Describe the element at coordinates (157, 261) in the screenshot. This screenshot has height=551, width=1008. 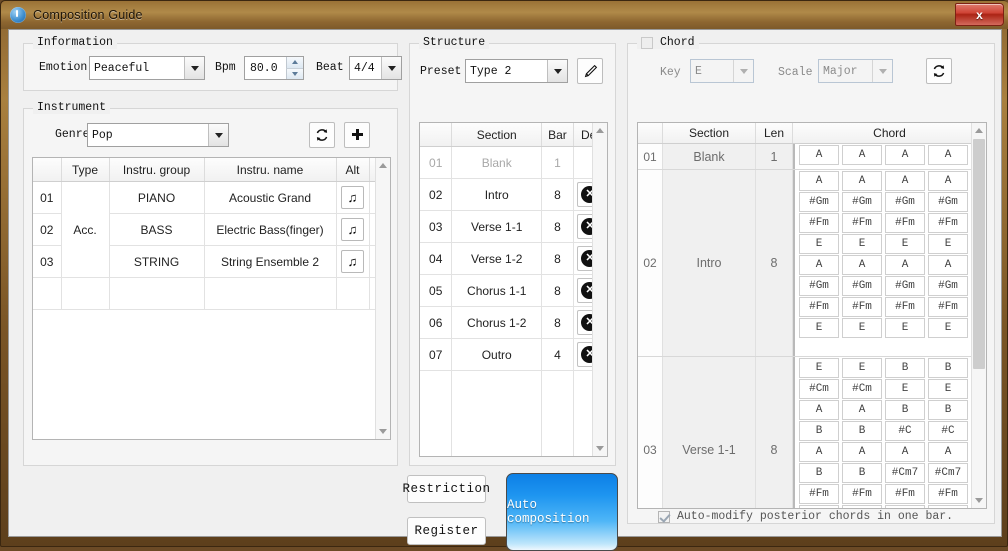
I see `instrument-group-cell: STRING` at that location.